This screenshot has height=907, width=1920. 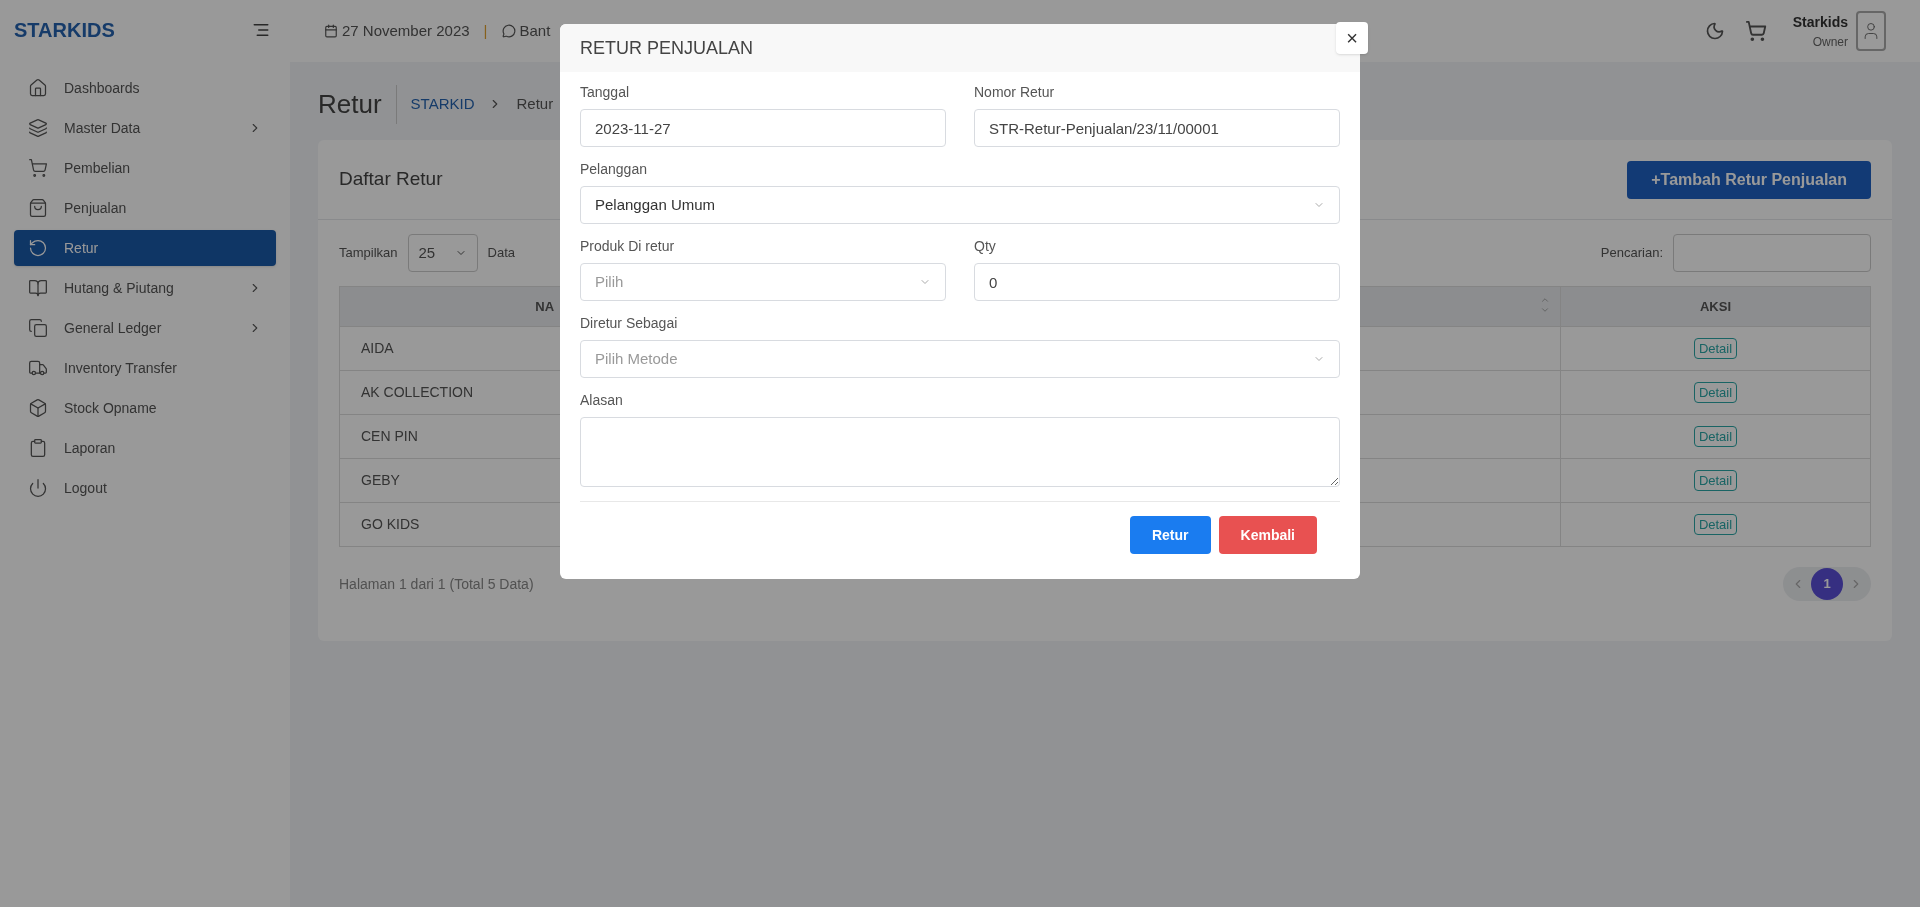 I want to click on truck-icon, so click(x=38, y=368).